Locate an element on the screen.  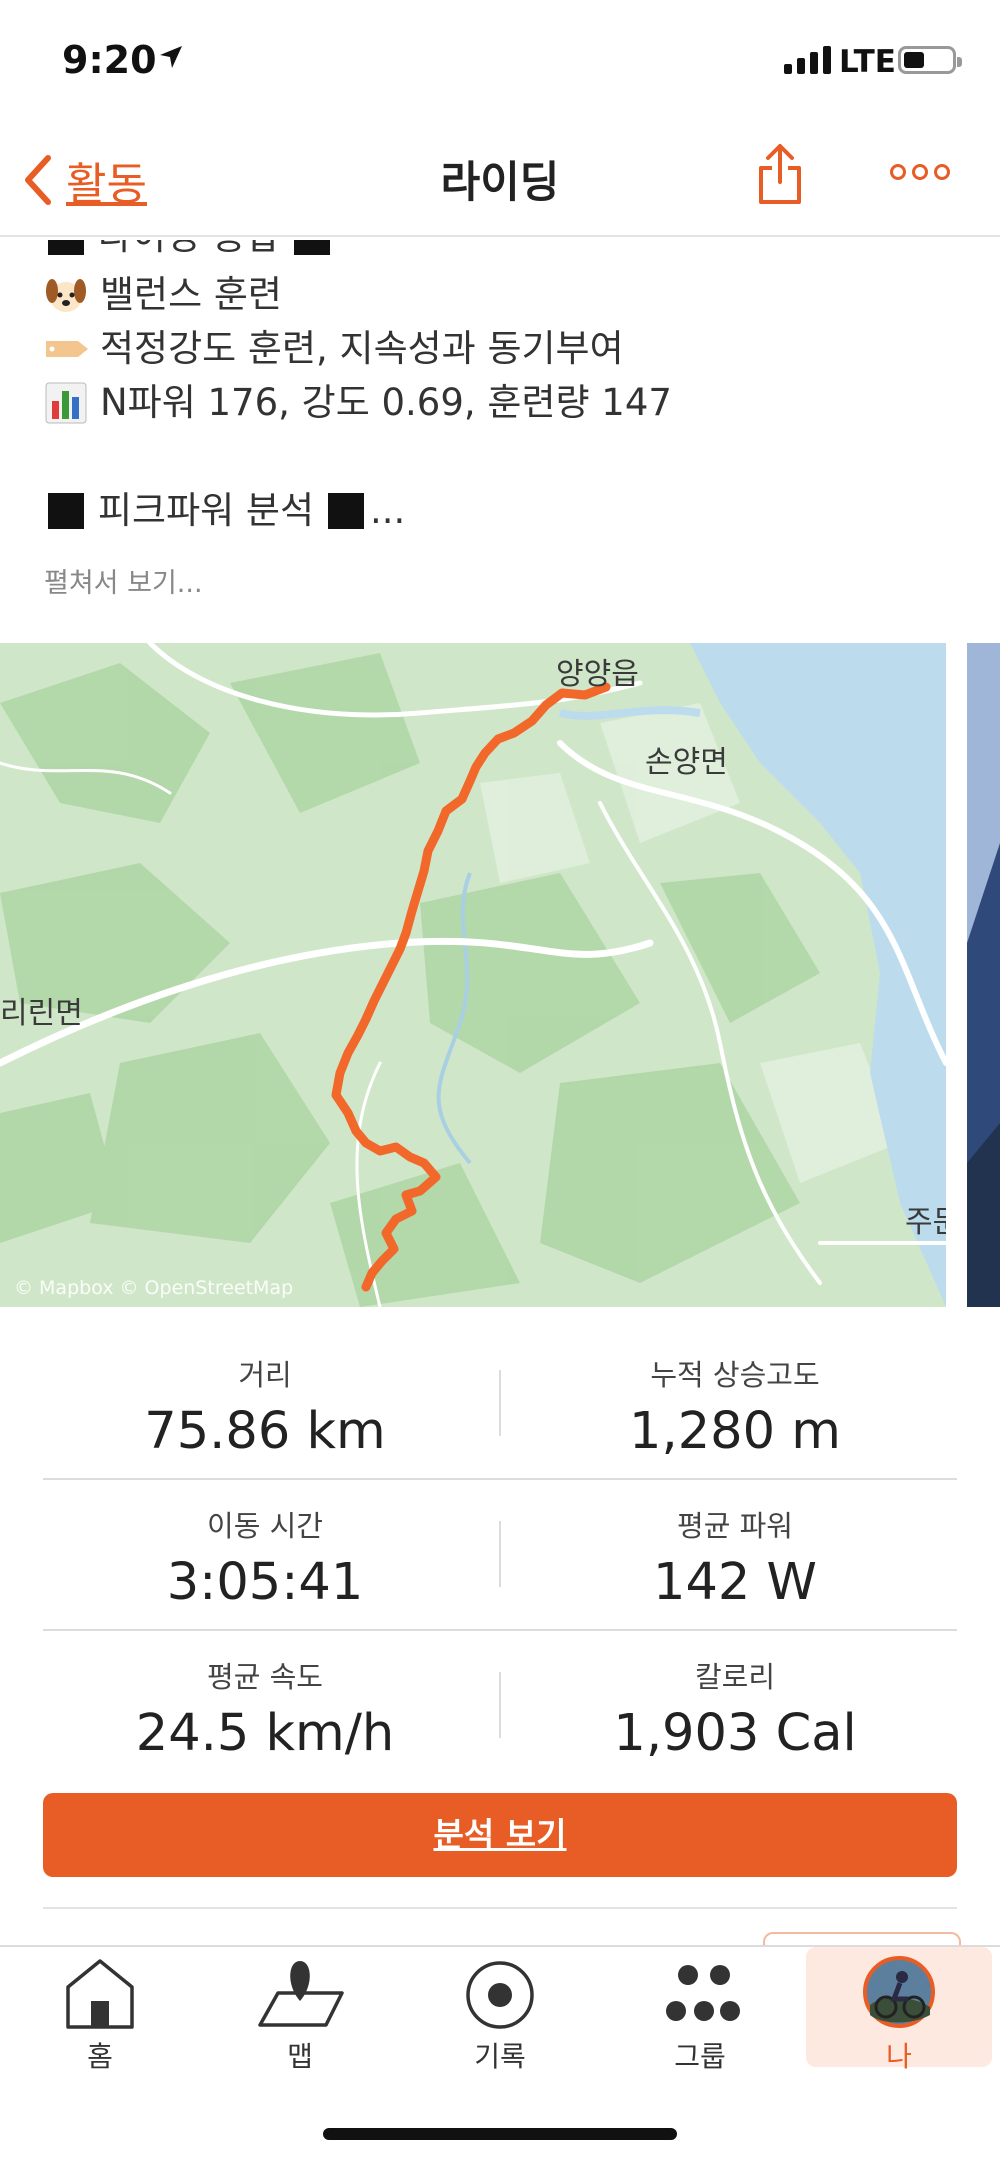
tag-icon is located at coordinates (67, 349).